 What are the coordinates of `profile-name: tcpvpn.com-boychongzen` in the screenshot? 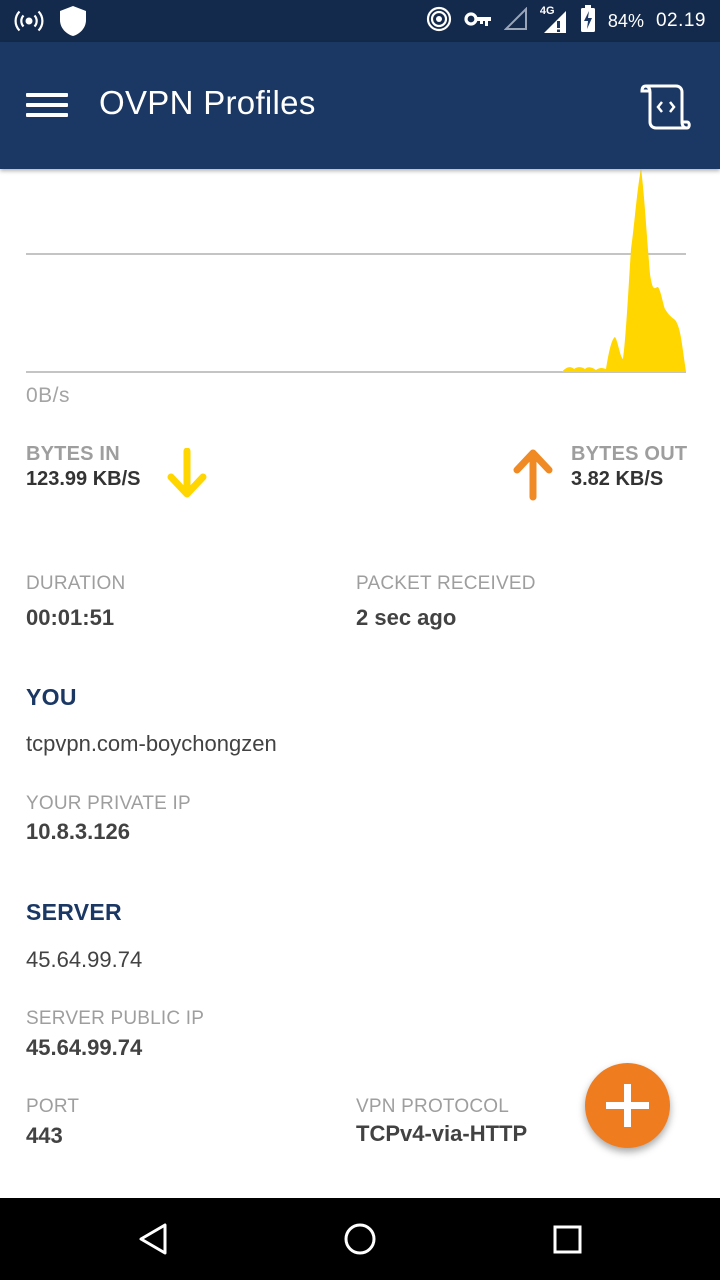 It's located at (151, 743).